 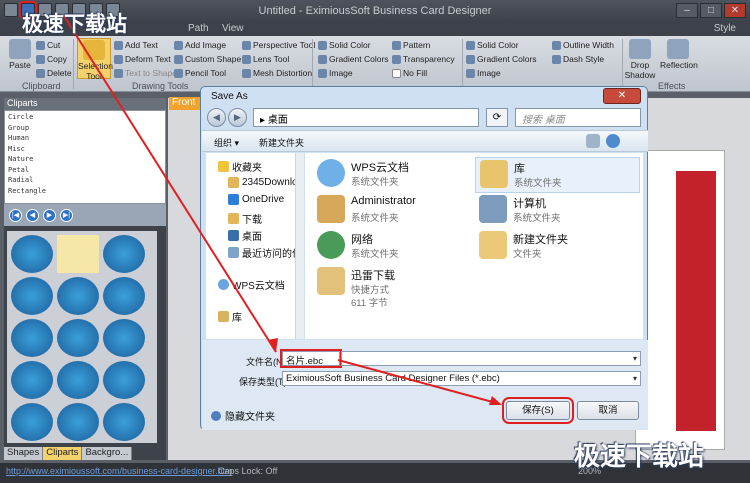 What do you see at coordinates (32, 215) in the screenshot?
I see `prev-page-icon: ◀` at bounding box center [32, 215].